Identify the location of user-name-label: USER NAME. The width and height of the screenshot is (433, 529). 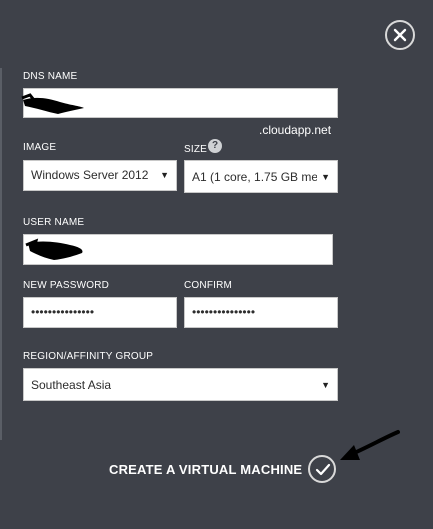
(54, 222).